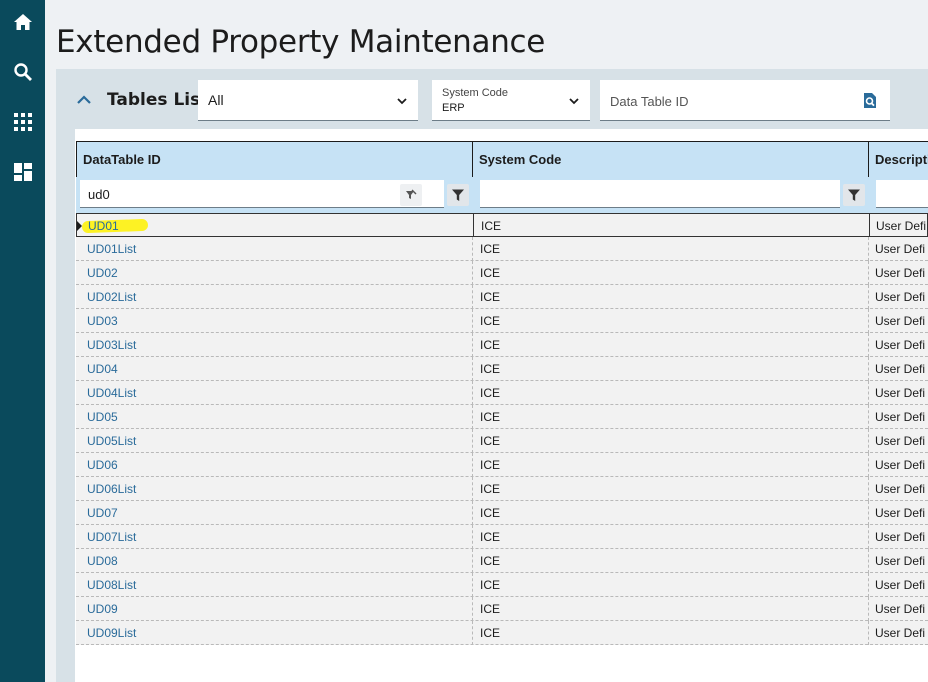 This screenshot has width=928, height=682. Describe the element at coordinates (84, 100) in the screenshot. I see `chevron-up-icon` at that location.